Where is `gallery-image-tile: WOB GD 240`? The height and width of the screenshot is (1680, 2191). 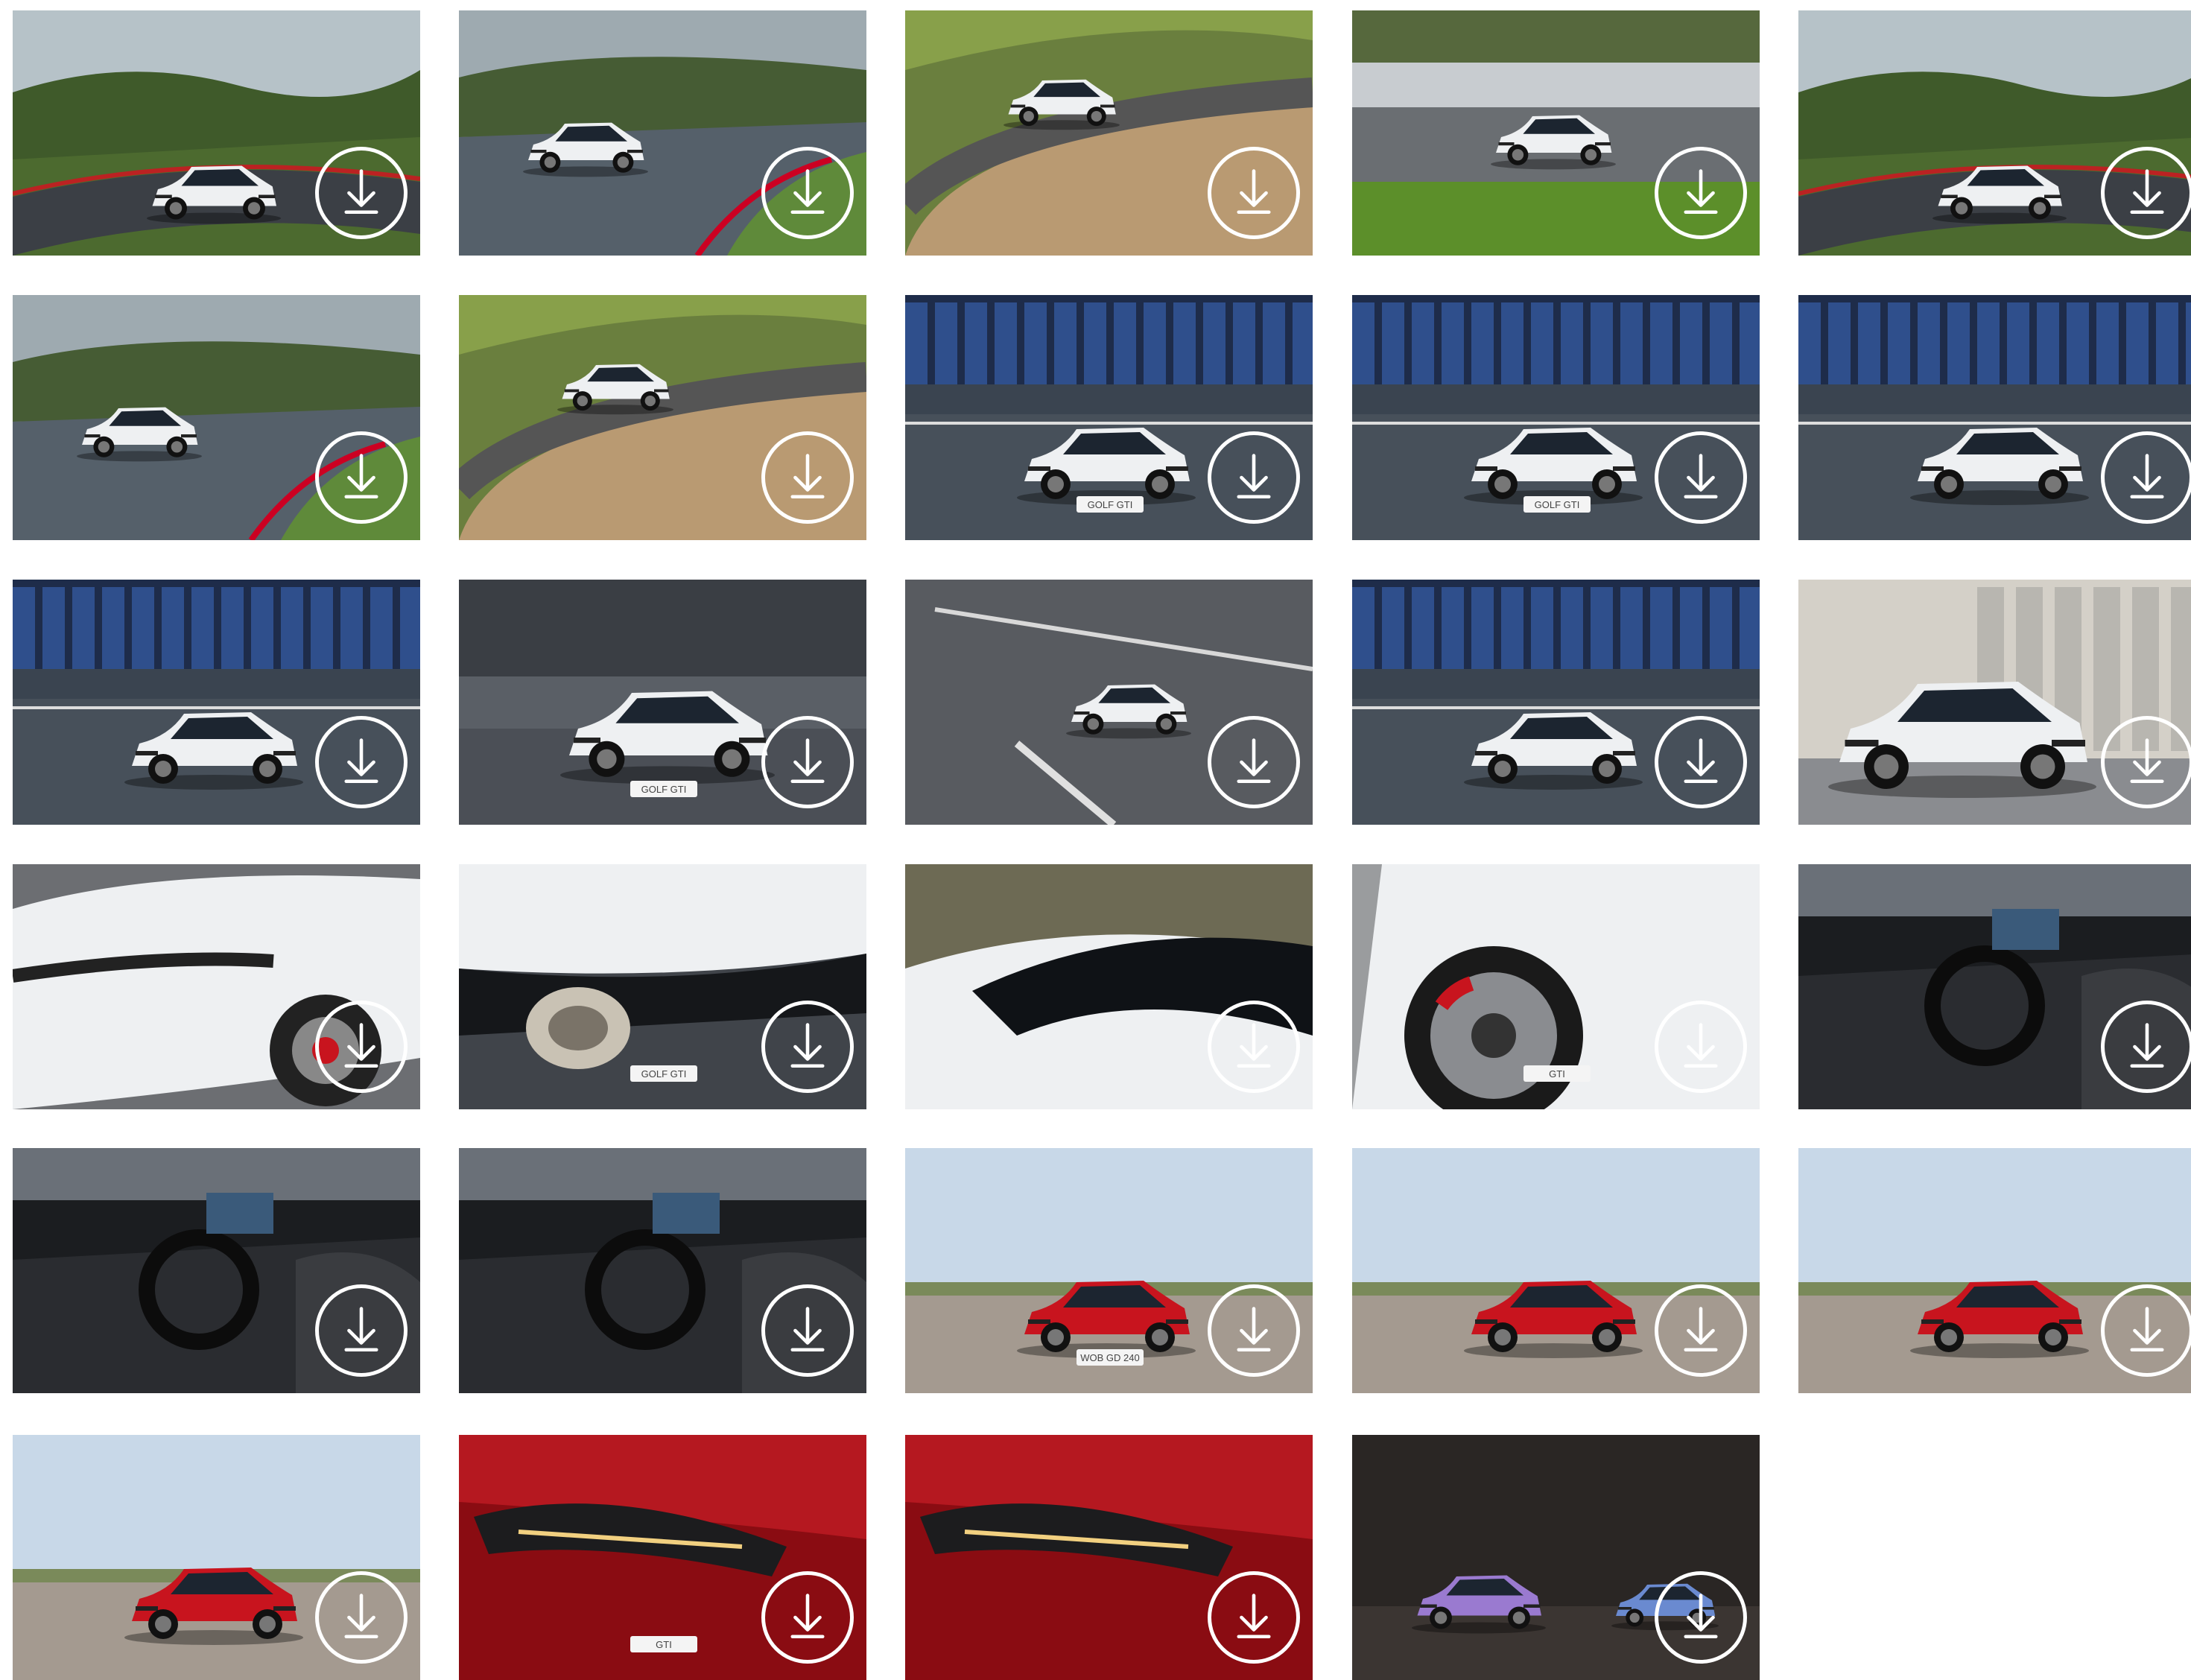 gallery-image-tile: WOB GD 240 is located at coordinates (1109, 1270).